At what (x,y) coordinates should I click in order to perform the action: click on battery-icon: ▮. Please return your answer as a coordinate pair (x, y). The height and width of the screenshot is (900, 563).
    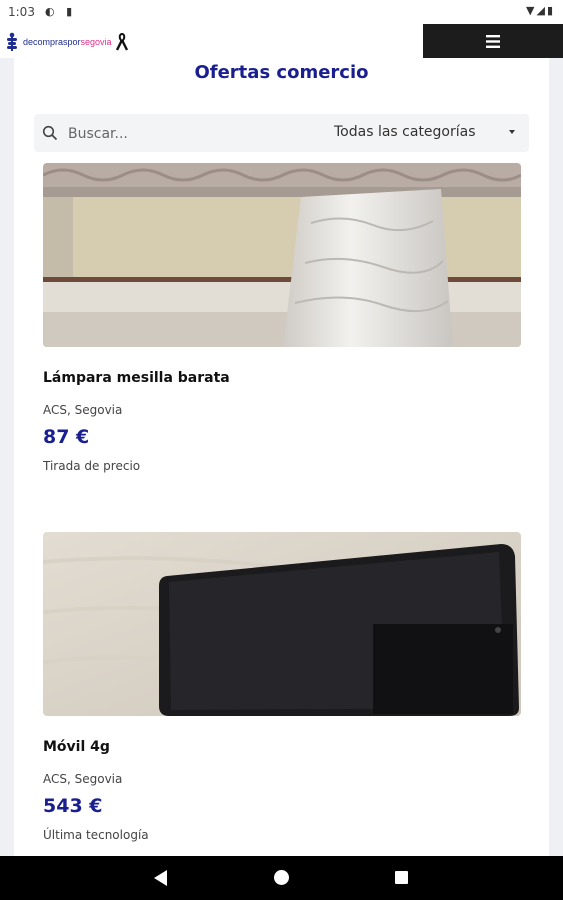
    Looking at the image, I should click on (550, 10).